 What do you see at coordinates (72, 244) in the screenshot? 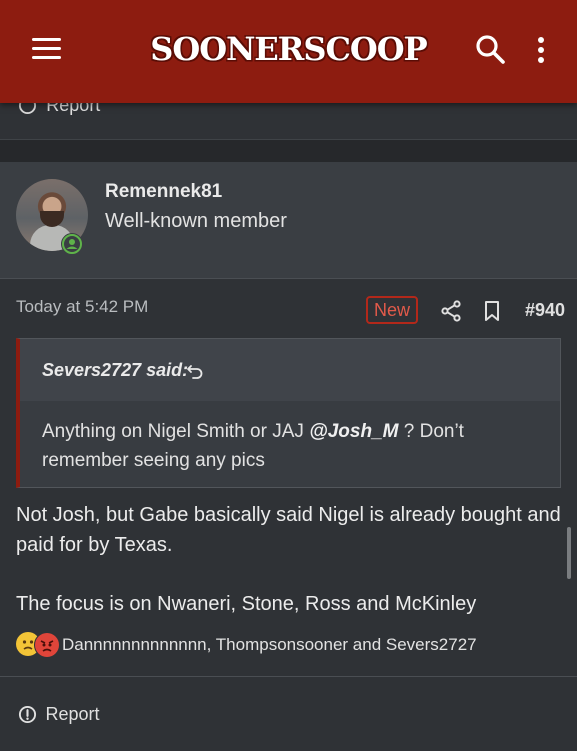
I see `online-status-icon` at bounding box center [72, 244].